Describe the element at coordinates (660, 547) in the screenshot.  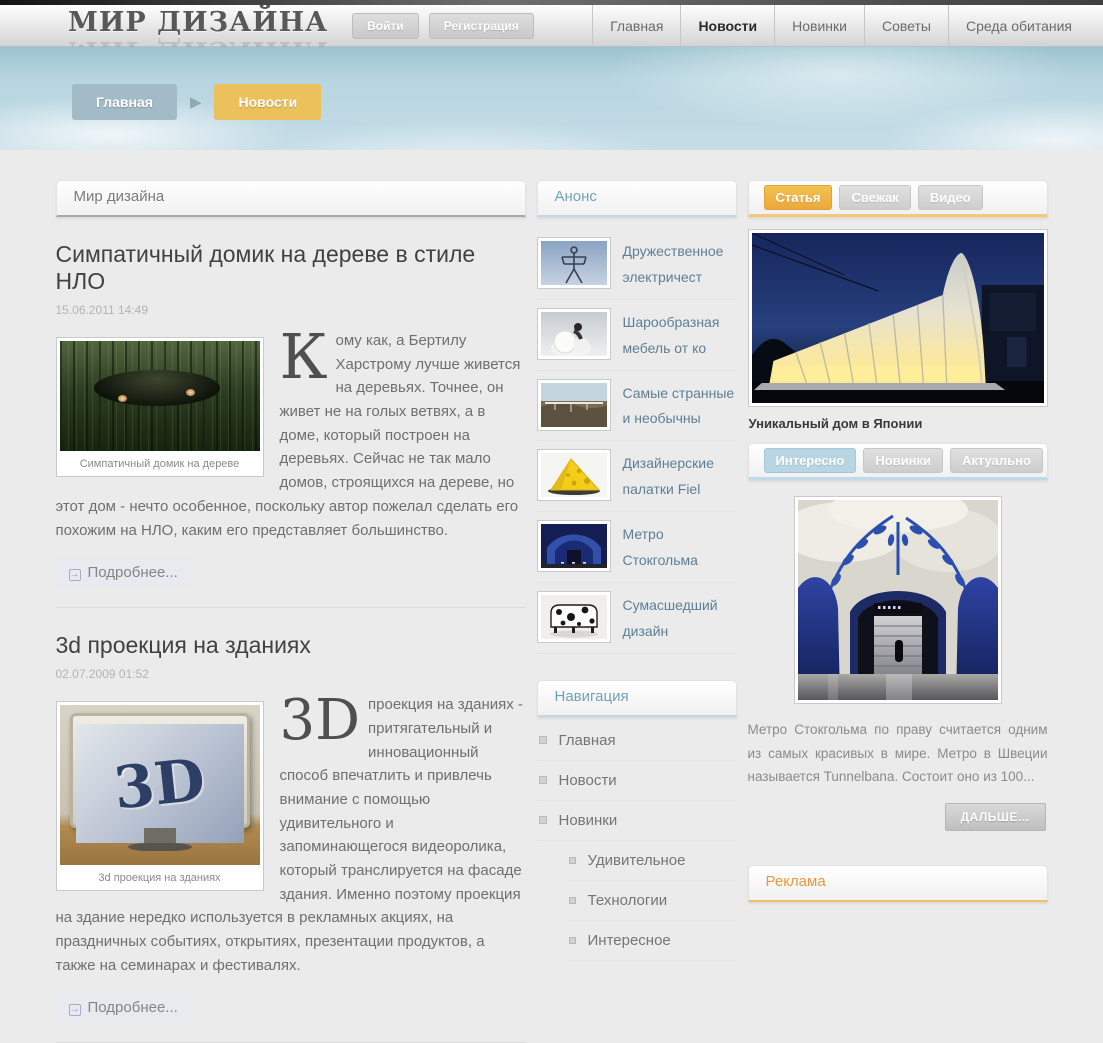
I see `announce-item-title: Метро Стокгольма` at that location.